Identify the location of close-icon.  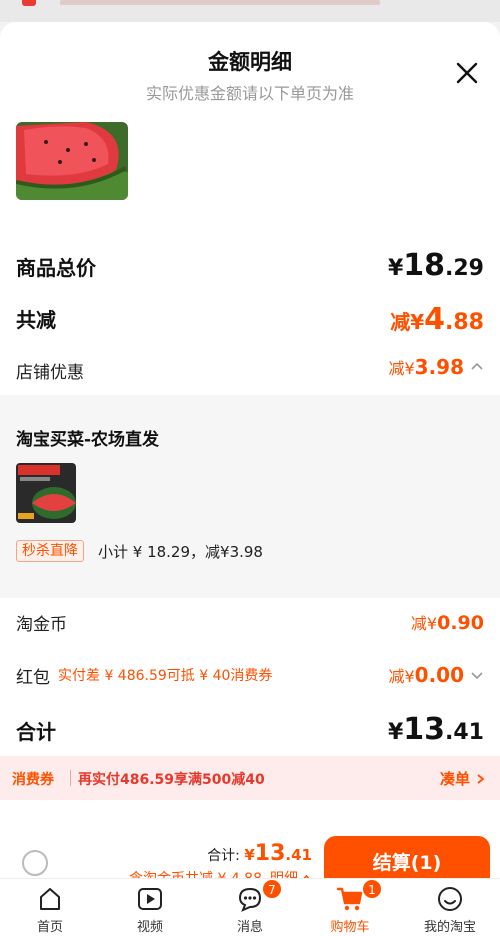
(467, 73).